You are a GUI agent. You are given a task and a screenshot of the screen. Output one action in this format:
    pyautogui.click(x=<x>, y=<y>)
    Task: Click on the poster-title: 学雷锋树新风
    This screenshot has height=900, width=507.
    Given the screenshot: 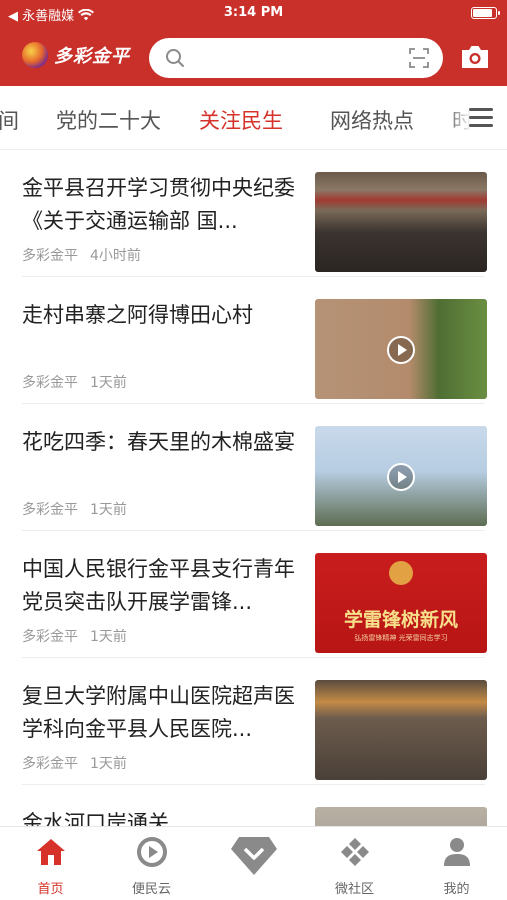 What is the action you would take?
    pyautogui.click(x=400, y=620)
    